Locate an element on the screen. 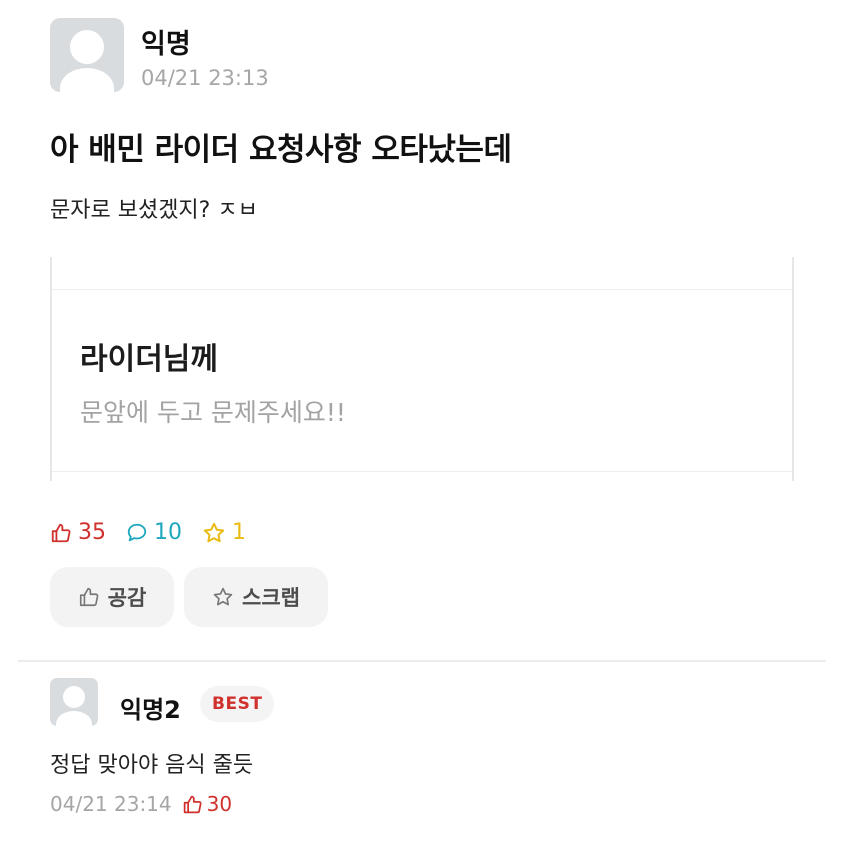  scrap-button-label: 스크랩 is located at coordinates (271, 598).